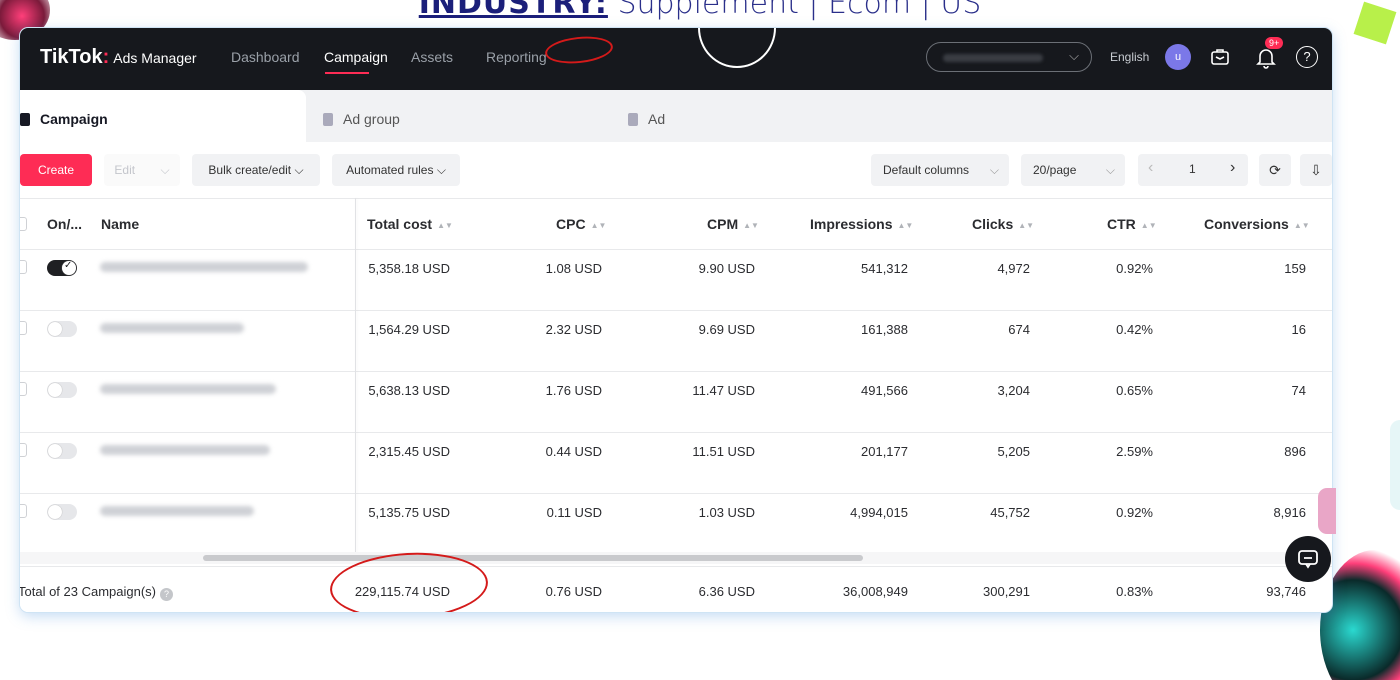 This screenshot has width=1400, height=680. I want to click on language-switch: English, so click(1129, 57).